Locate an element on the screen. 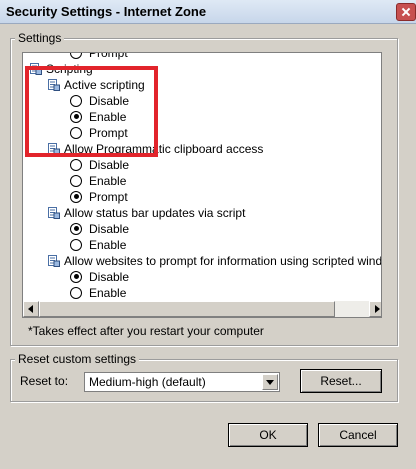  setting-heading: Active scripting is located at coordinates (96, 85).